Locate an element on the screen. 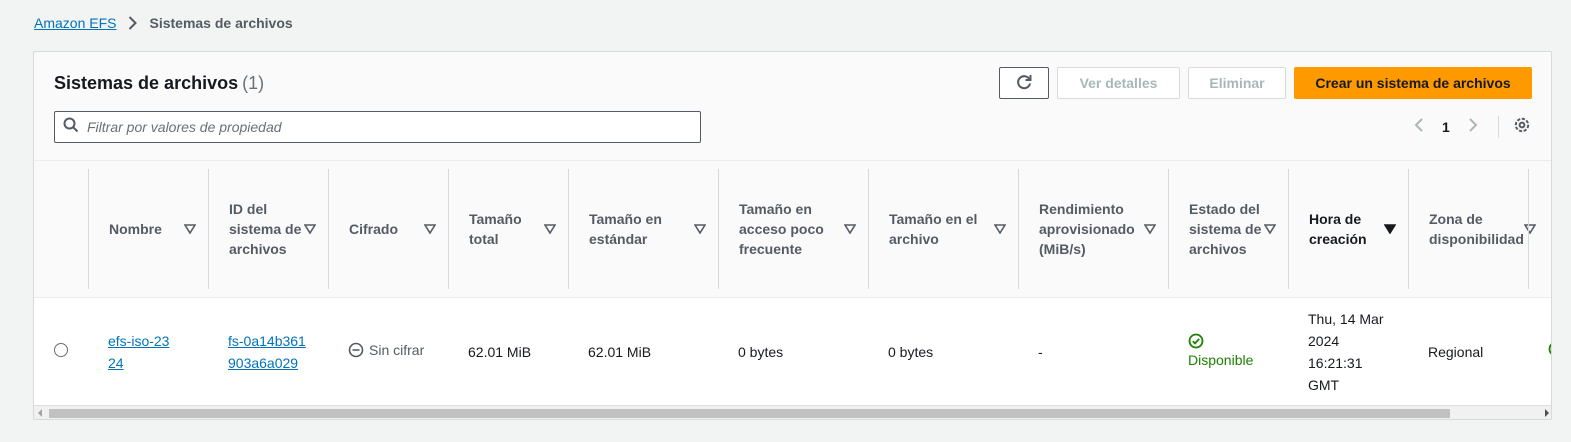 The width and height of the screenshot is (1571, 442). horizontal-scrollbar is located at coordinates (792, 412).